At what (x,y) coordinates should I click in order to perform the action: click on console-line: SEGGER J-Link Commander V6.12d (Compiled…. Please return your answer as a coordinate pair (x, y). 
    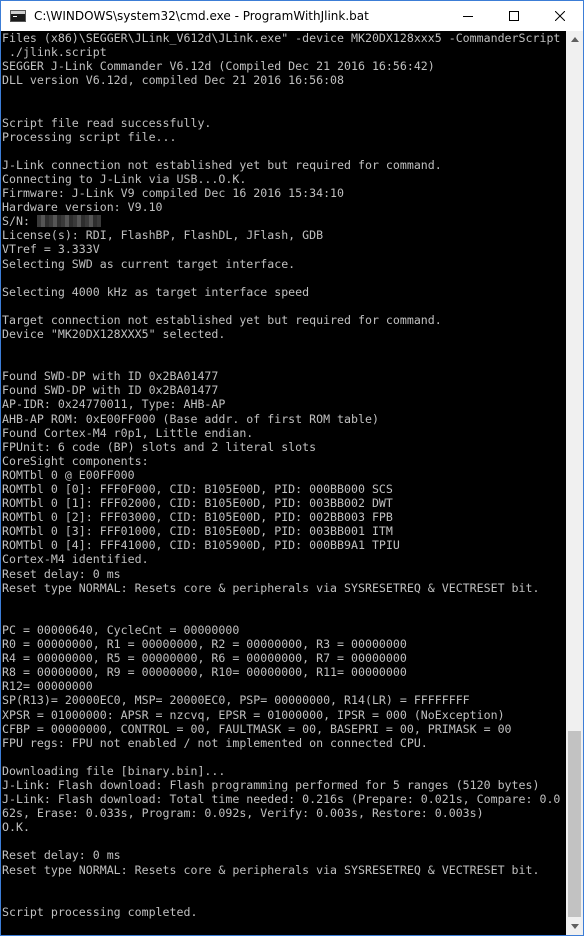
    Looking at the image, I should click on (218, 66).